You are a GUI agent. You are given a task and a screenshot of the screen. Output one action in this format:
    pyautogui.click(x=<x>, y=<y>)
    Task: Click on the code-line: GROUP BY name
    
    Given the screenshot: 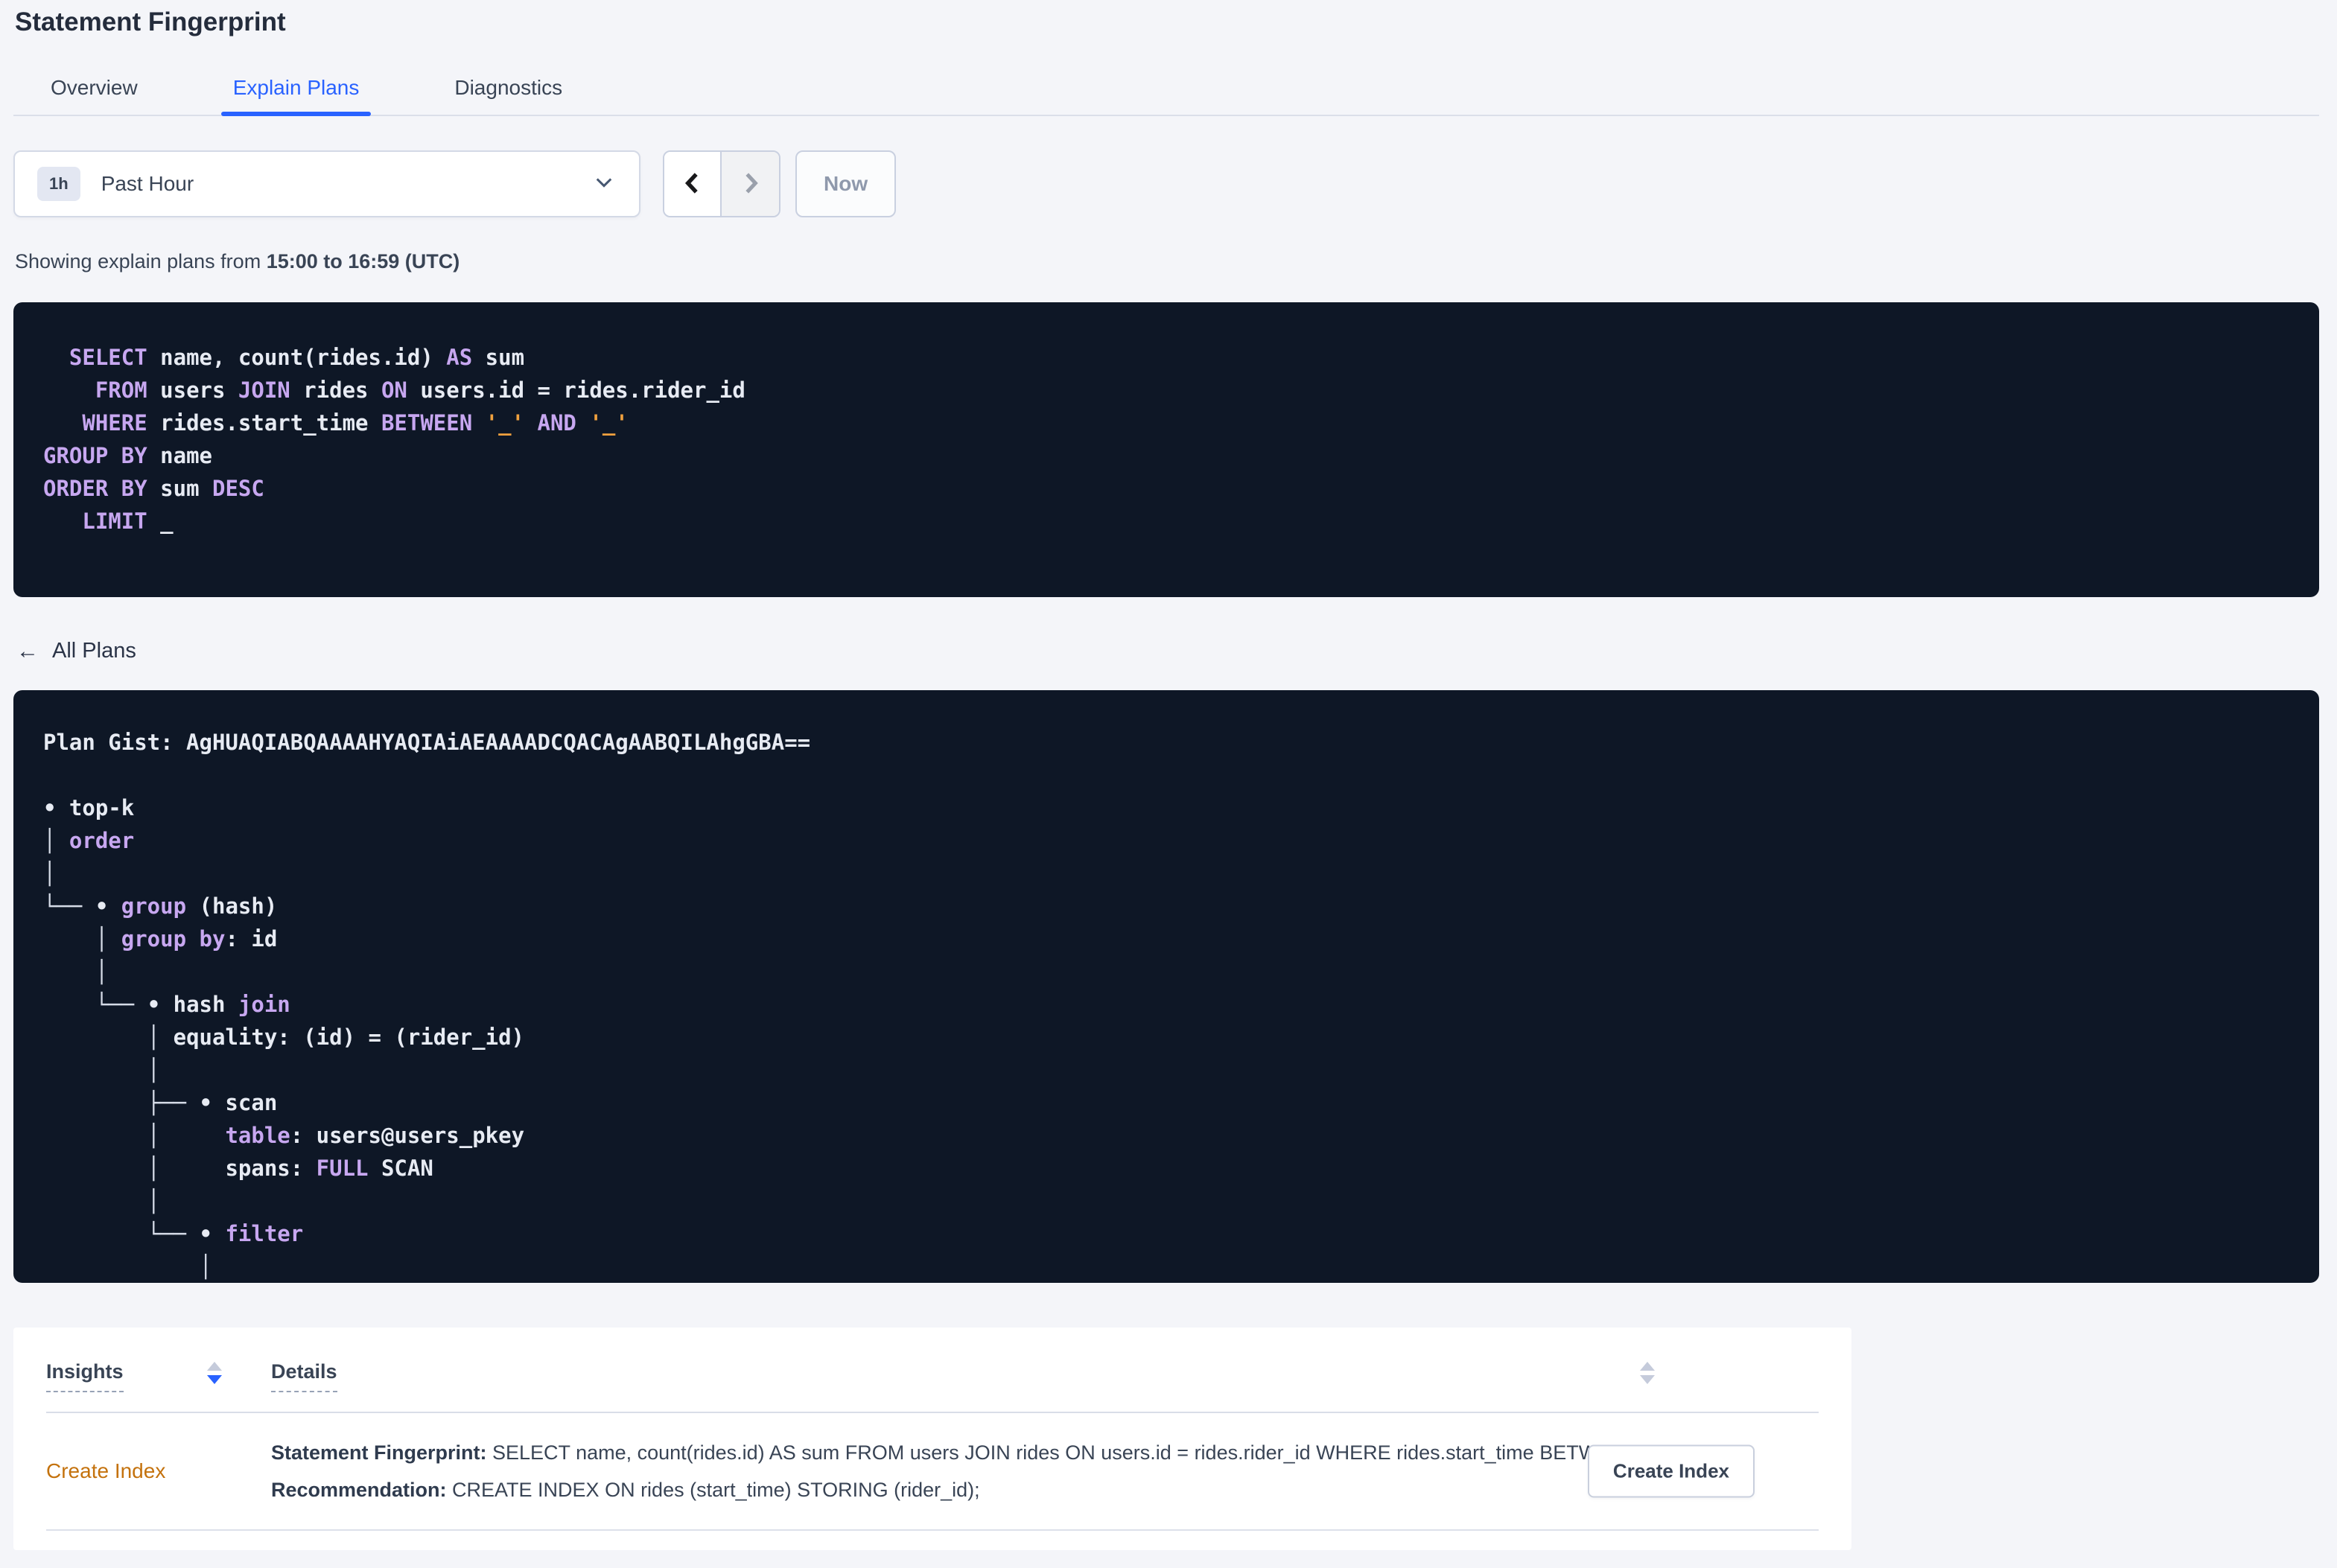 What is the action you would take?
    pyautogui.click(x=127, y=455)
    